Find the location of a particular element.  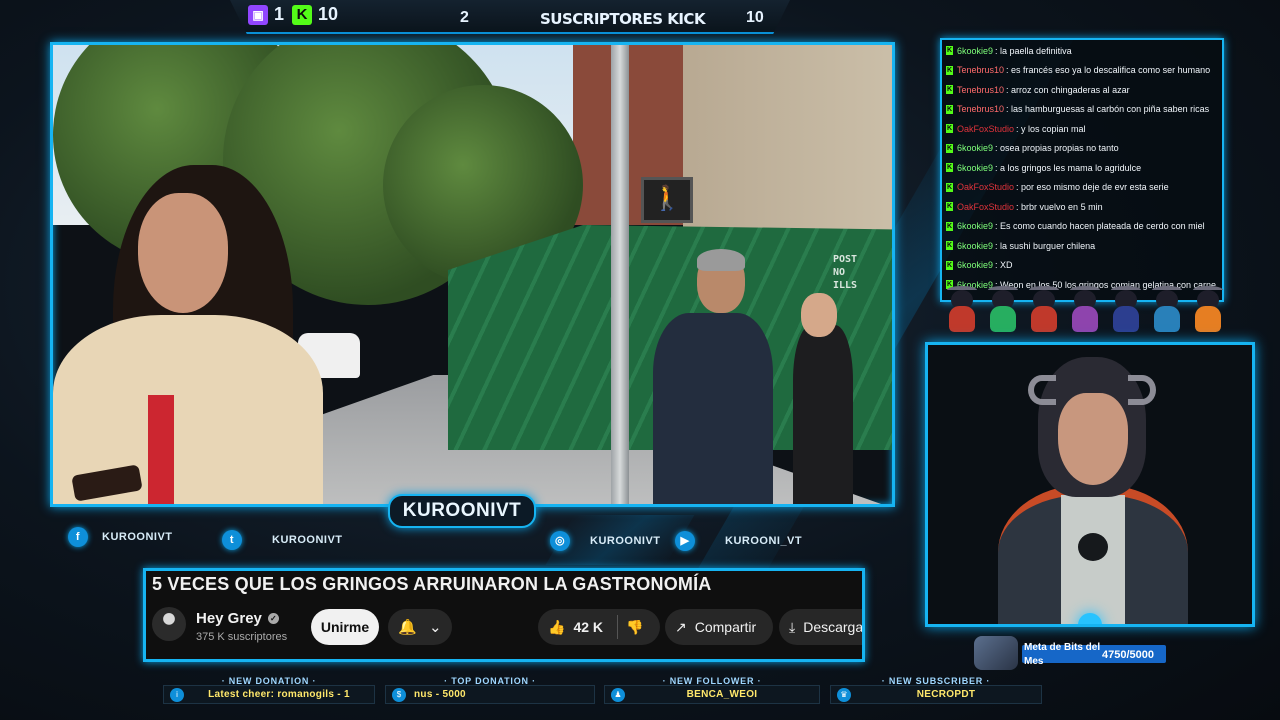

chat-text: : la sushi burguer chilena is located at coordinates (1045, 245).